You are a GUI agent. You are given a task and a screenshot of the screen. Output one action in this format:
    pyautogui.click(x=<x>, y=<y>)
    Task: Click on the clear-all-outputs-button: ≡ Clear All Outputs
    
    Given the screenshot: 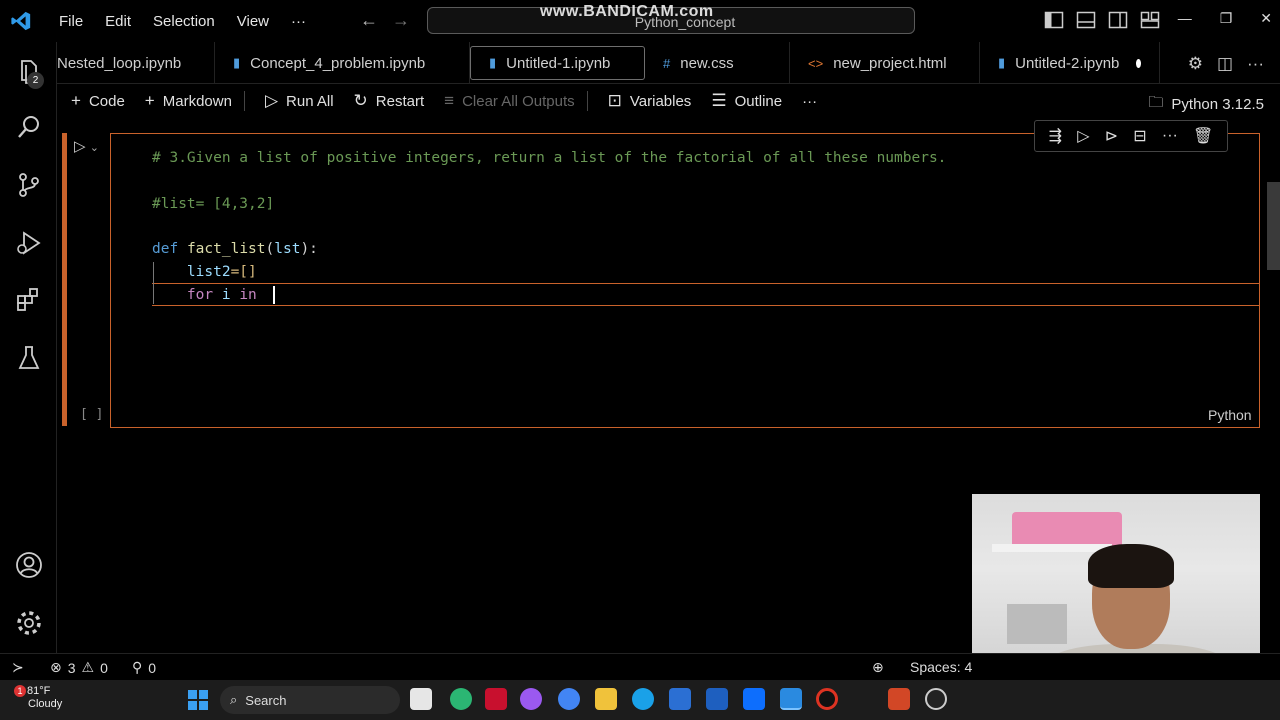 What is the action you would take?
    pyautogui.click(x=509, y=101)
    